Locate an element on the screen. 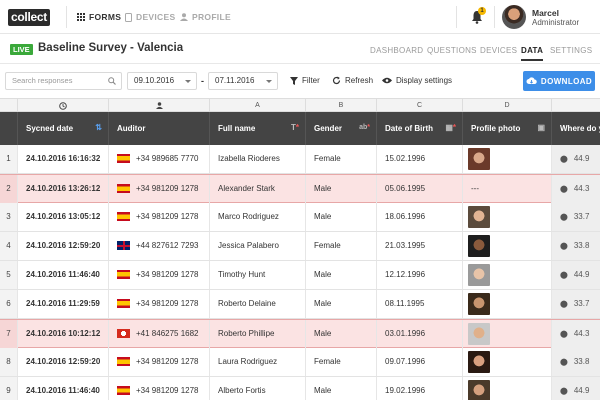 Image resolution: width=600 pixels, height=400 pixels. cell-date-of-birth: 18.06.1996 is located at coordinates (420, 217).